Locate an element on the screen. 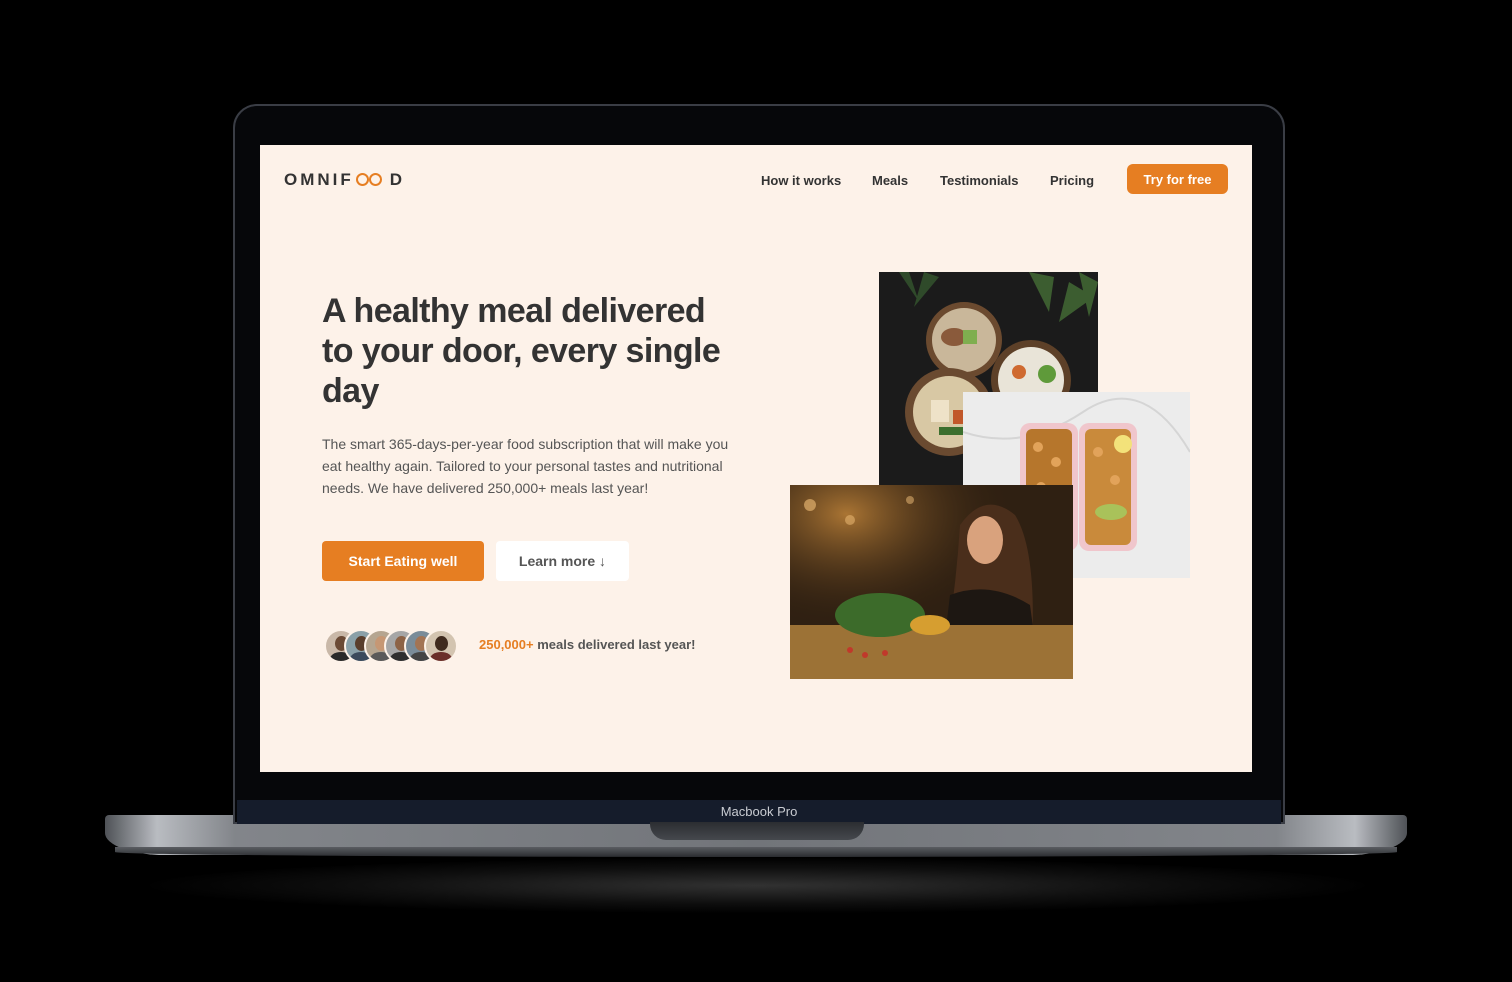  logo-text-left: OMNIF is located at coordinates (319, 179).